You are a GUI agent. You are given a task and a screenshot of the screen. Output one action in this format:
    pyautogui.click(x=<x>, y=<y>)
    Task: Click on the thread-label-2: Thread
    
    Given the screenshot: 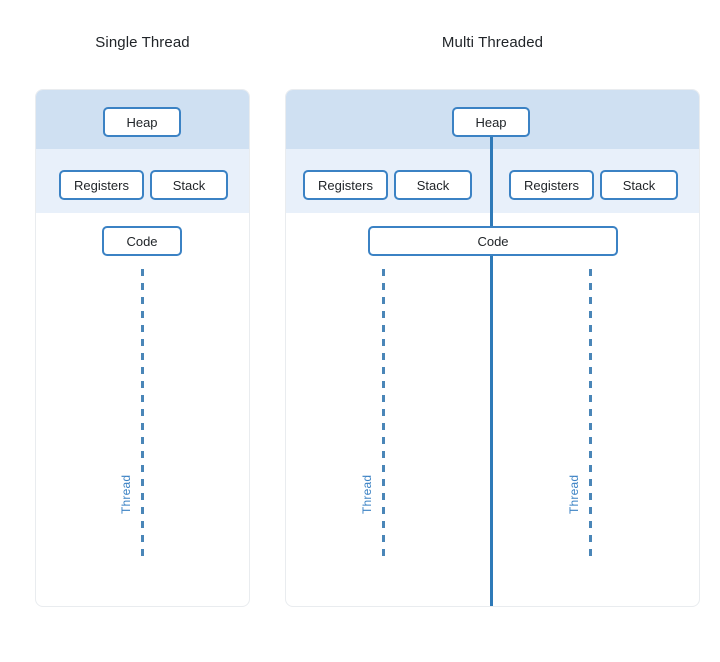 What is the action you would take?
    pyautogui.click(x=574, y=494)
    